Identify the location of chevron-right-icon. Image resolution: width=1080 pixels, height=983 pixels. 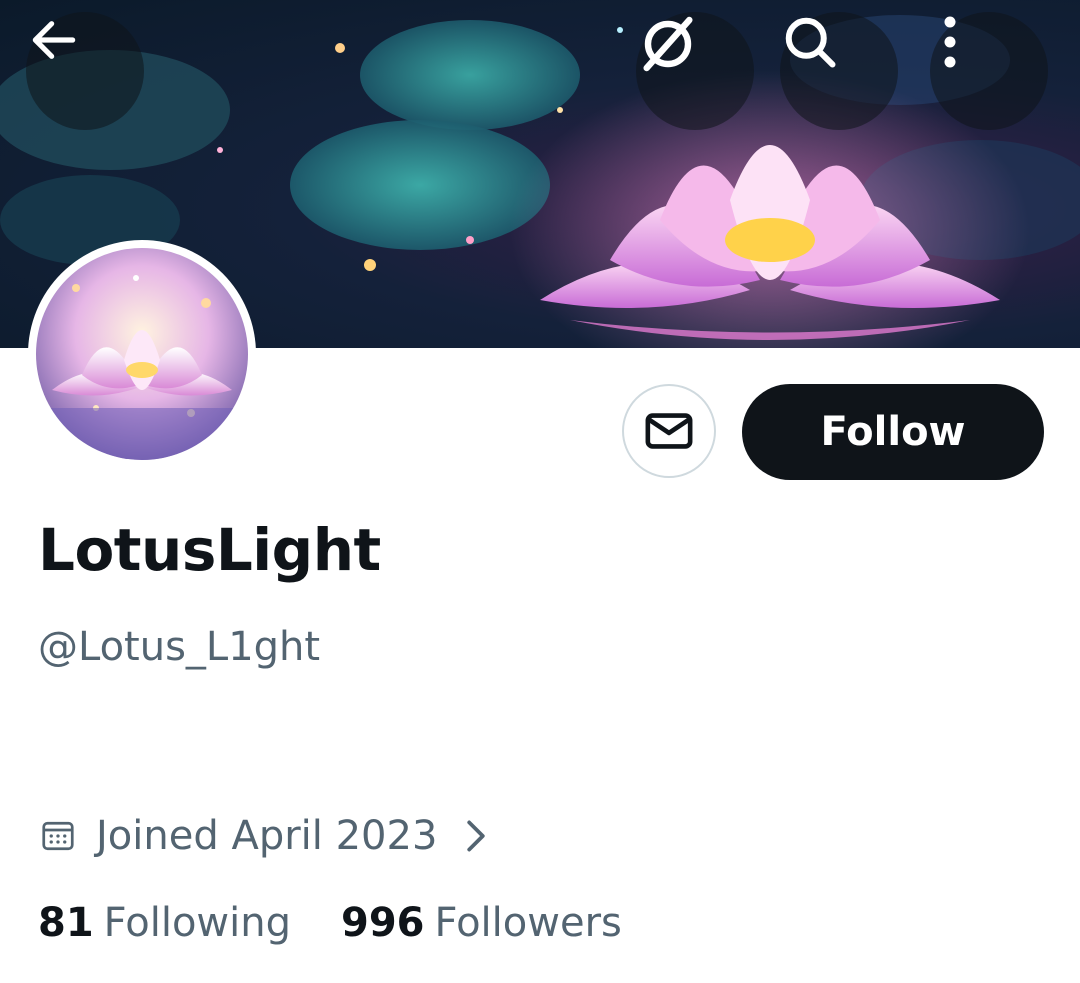
(476, 836).